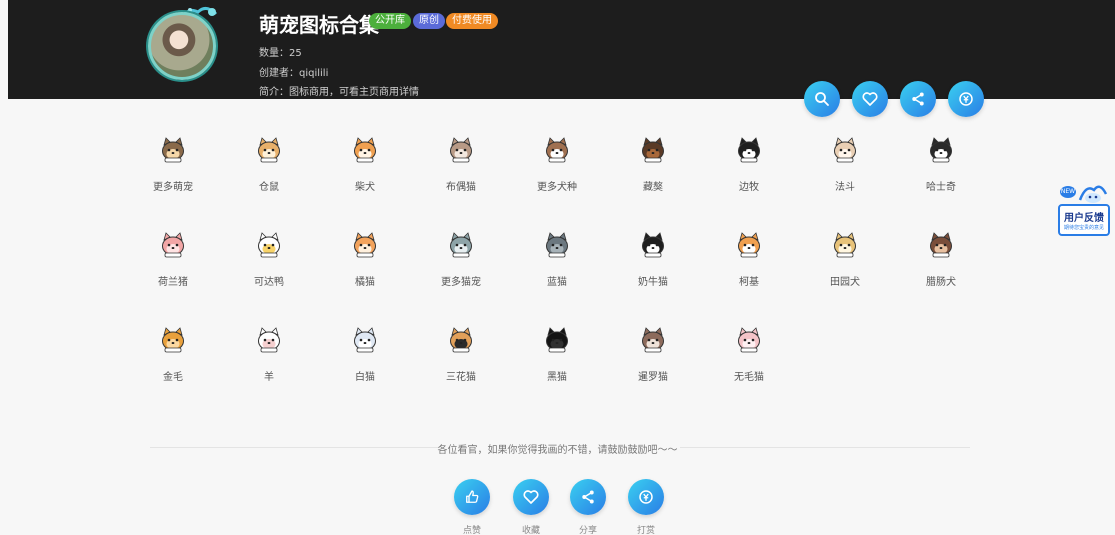 Image resolution: width=1115 pixels, height=535 pixels. What do you see at coordinates (461, 259) in the screenshot?
I see `icon-card: 更多猫宠` at bounding box center [461, 259].